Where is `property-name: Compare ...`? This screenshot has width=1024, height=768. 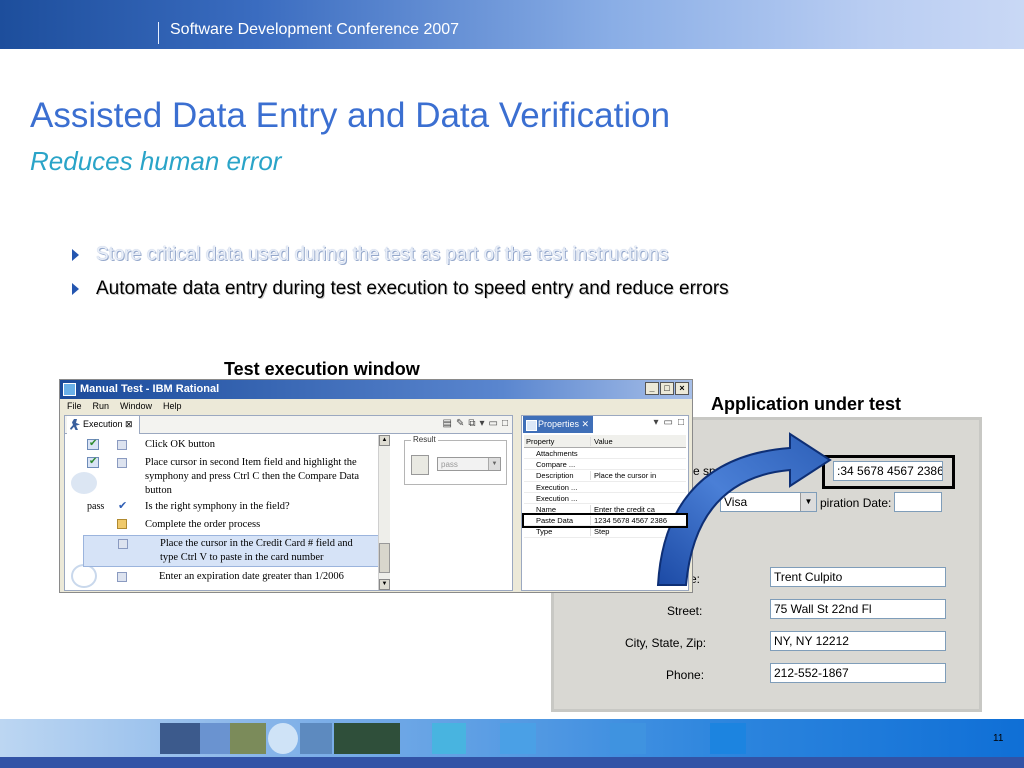 property-name: Compare ... is located at coordinates (556, 465).